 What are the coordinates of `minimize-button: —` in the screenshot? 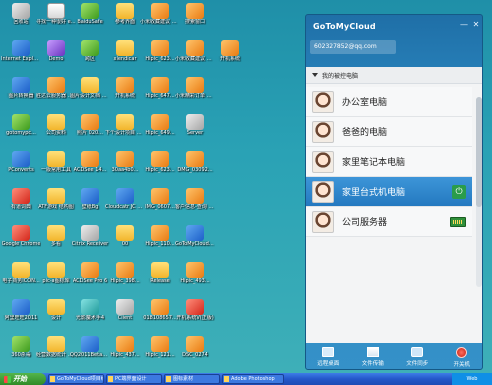 It's located at (464, 25).